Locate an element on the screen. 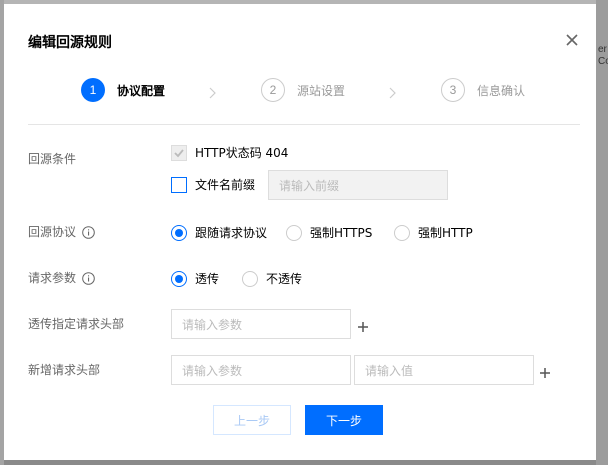  protocol-http-label: 强制HTTP is located at coordinates (445, 233).